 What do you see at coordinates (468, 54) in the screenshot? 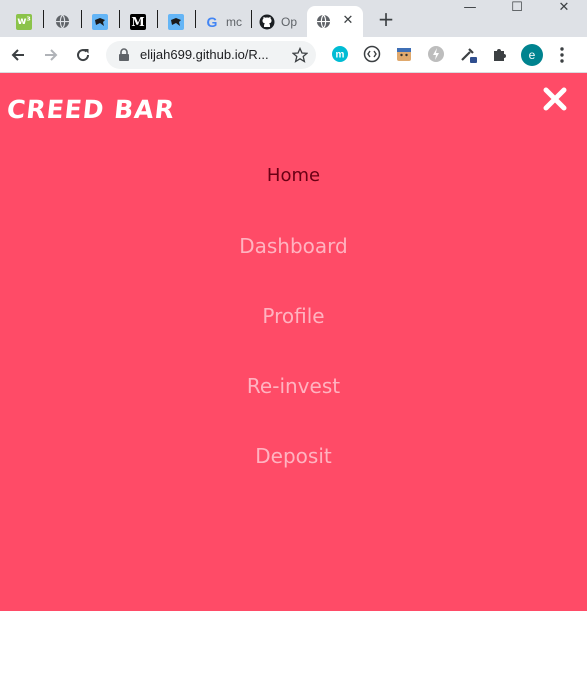
I see `extension-eyedropper-icon` at bounding box center [468, 54].